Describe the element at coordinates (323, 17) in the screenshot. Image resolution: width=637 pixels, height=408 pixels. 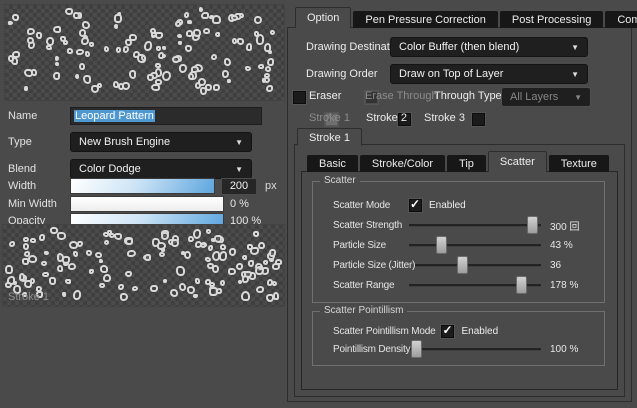
I see `tab-option: Option` at that location.